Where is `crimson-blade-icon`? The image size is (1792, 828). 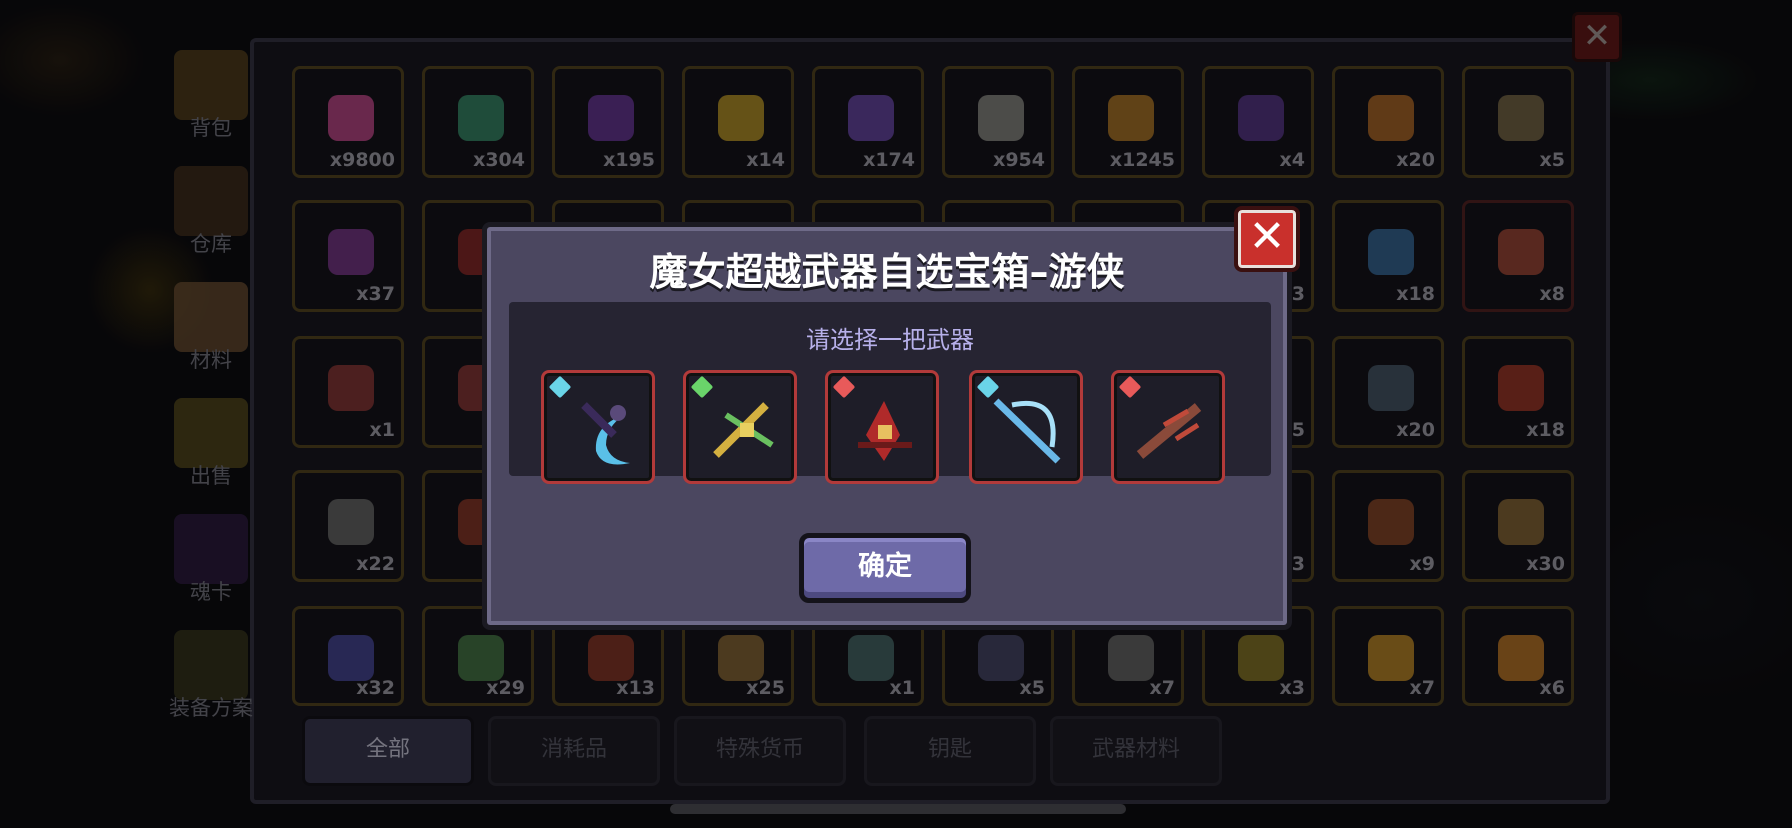 crimson-blade-icon is located at coordinates (885, 431).